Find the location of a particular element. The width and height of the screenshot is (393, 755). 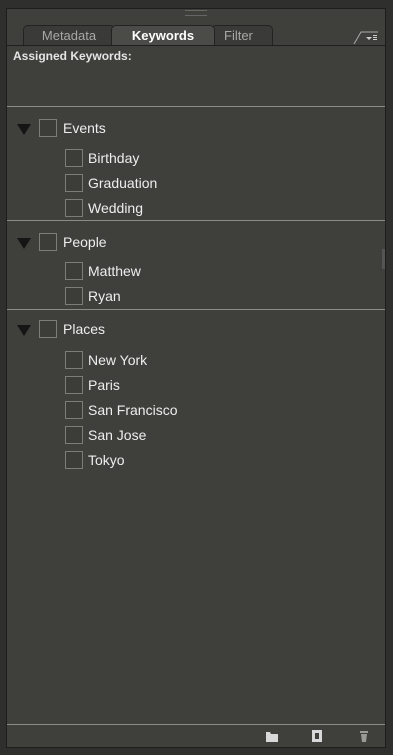

keyword-label: Graduation is located at coordinates (123, 183).